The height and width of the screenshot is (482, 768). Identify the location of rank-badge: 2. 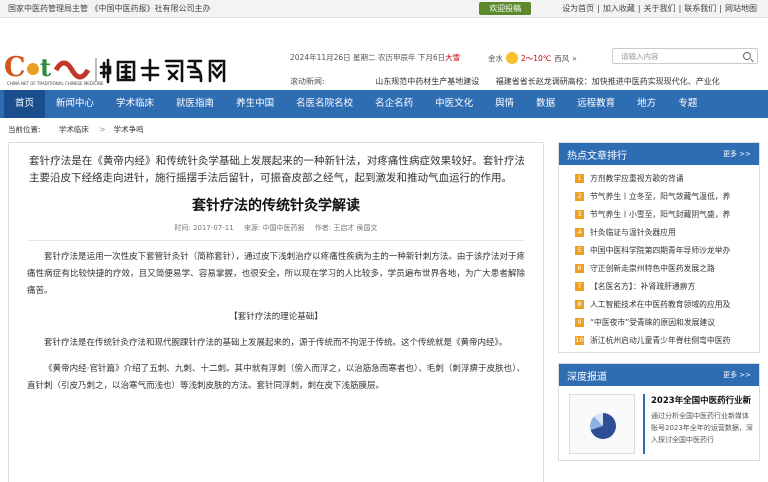
(579, 196).